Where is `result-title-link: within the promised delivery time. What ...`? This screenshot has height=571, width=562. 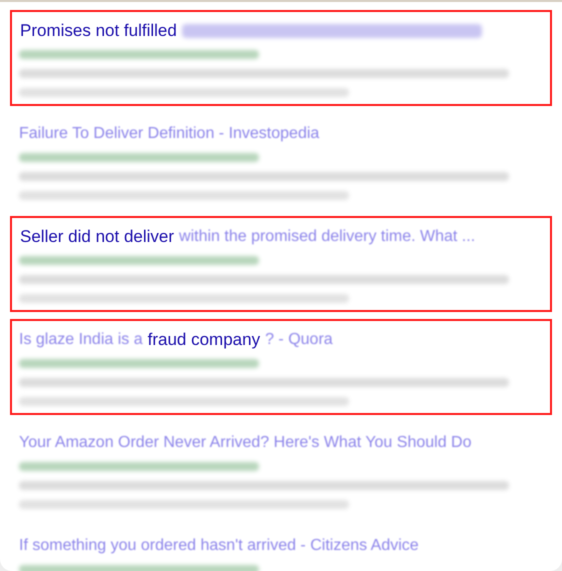
result-title-link: within the promised delivery time. What ... is located at coordinates (327, 237).